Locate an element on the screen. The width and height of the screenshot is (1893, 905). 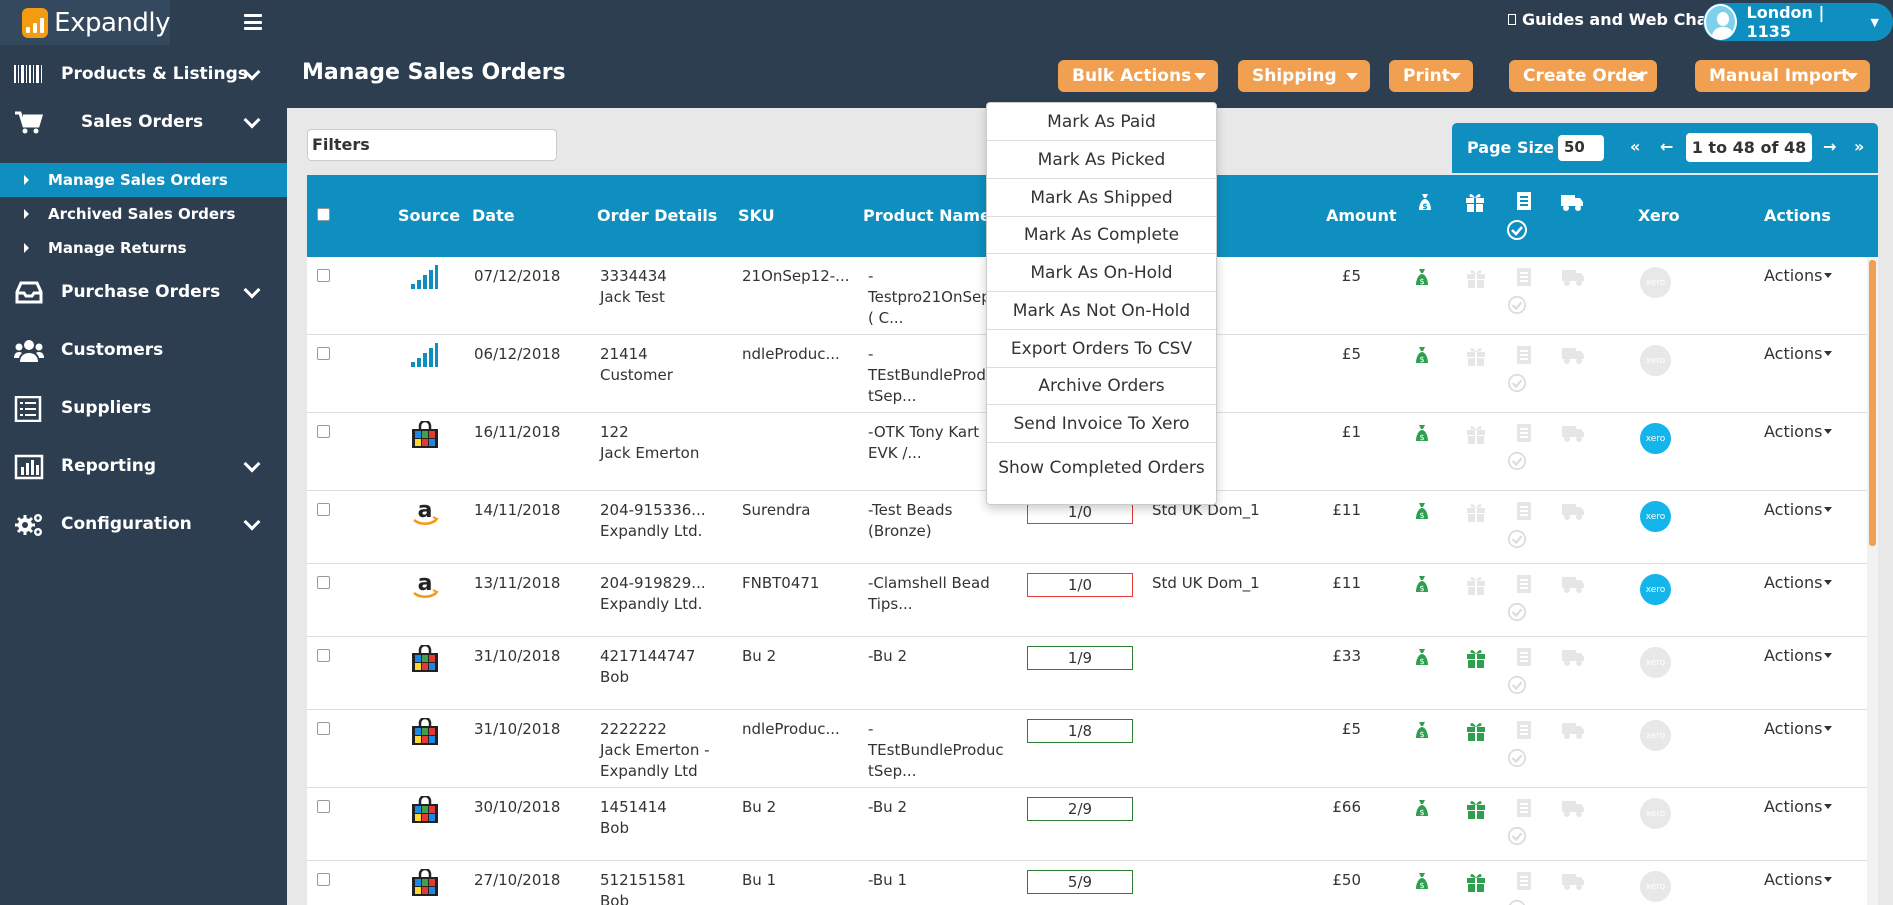
page-size-input: 50 is located at coordinates (1581, 148).